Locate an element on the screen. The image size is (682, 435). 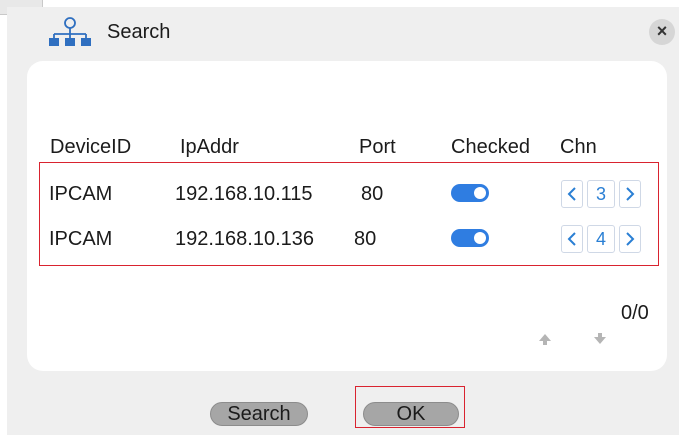
arrow-down-icon is located at coordinates (600, 339).